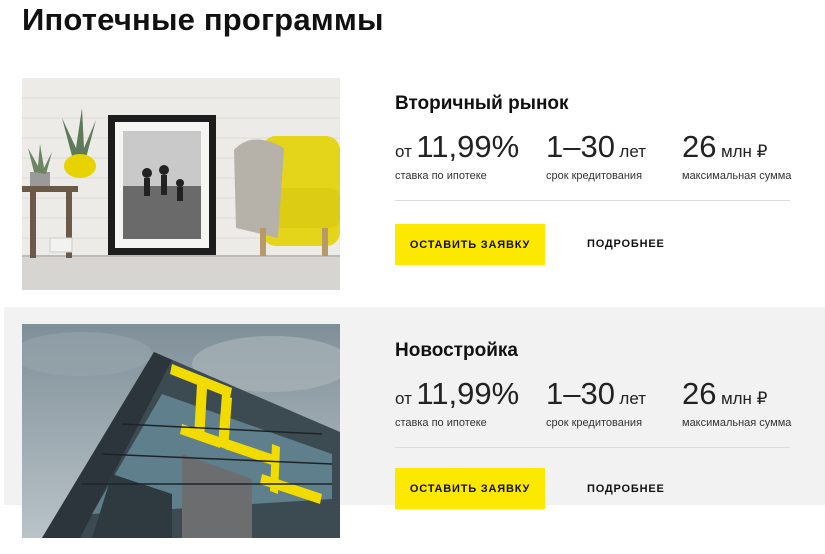 This screenshot has height=554, width=825. What do you see at coordinates (456, 350) in the screenshot?
I see `program-title: Новостройка` at bounding box center [456, 350].